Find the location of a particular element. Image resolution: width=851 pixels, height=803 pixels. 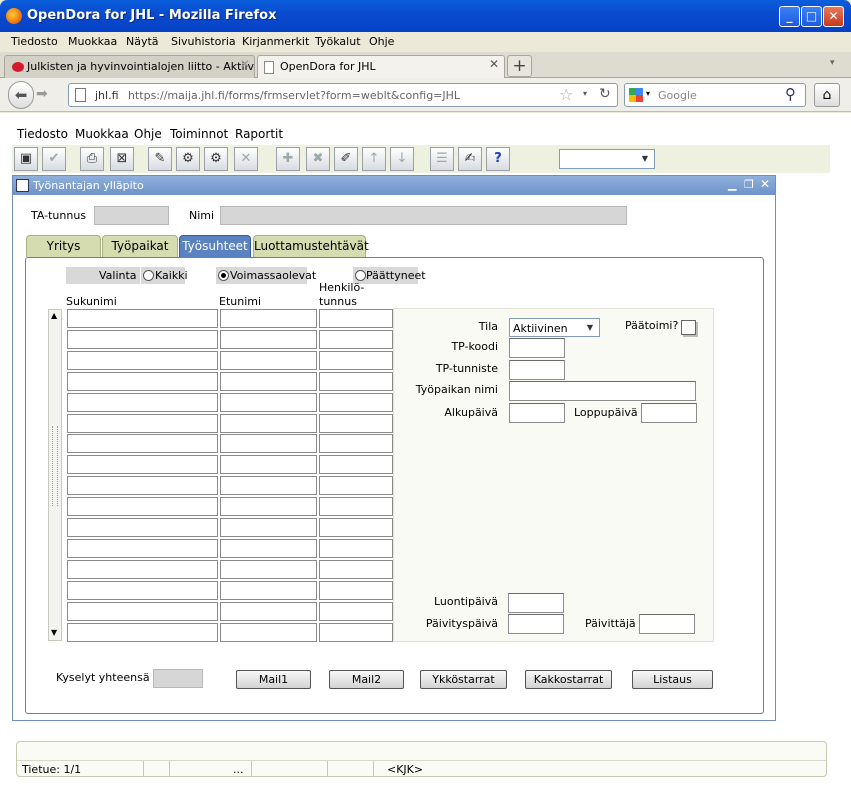

execute-query-icon: ⚙ is located at coordinates (188, 159).